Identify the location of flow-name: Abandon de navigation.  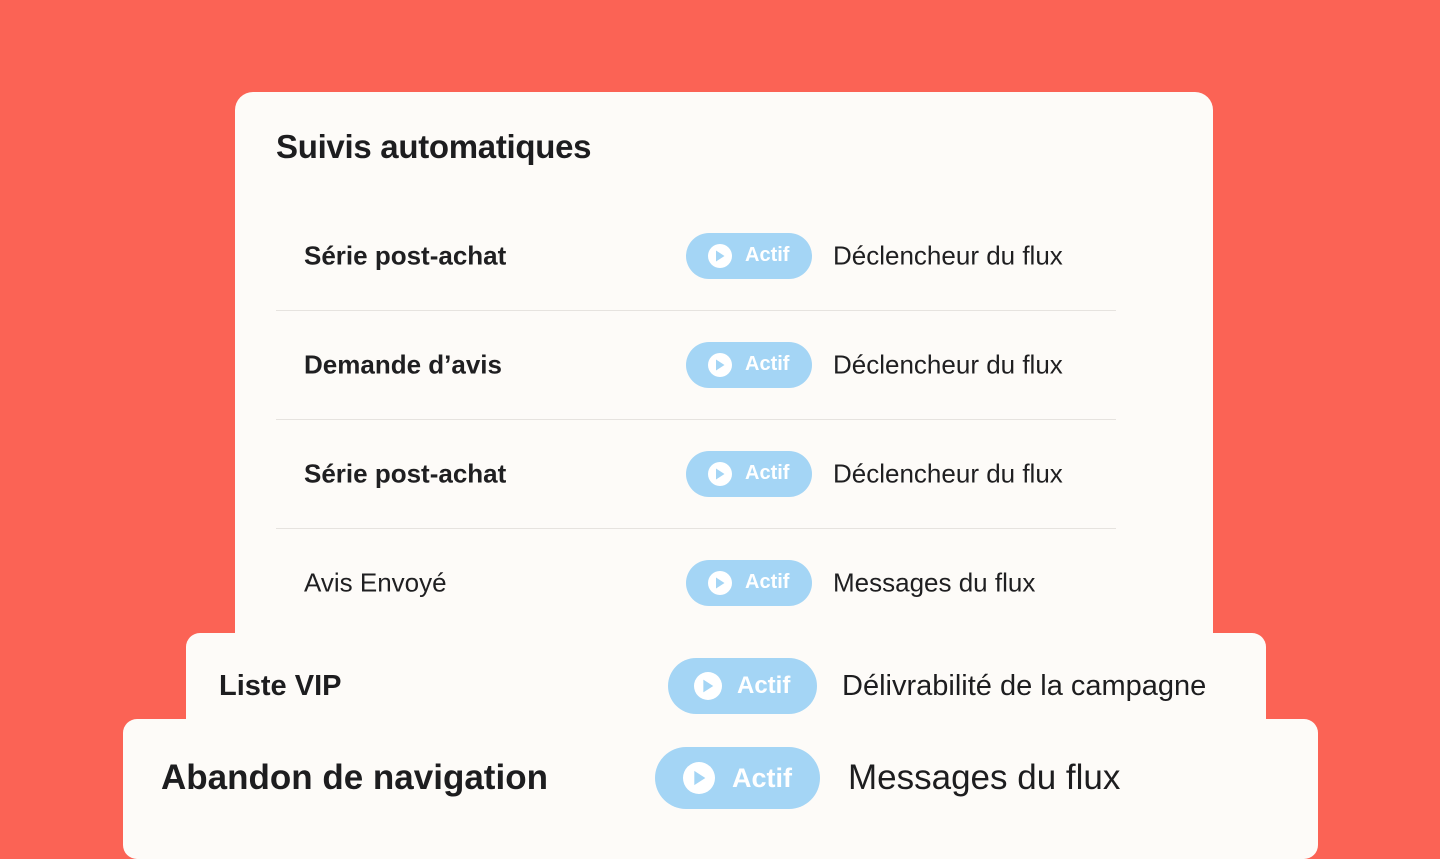
(354, 777).